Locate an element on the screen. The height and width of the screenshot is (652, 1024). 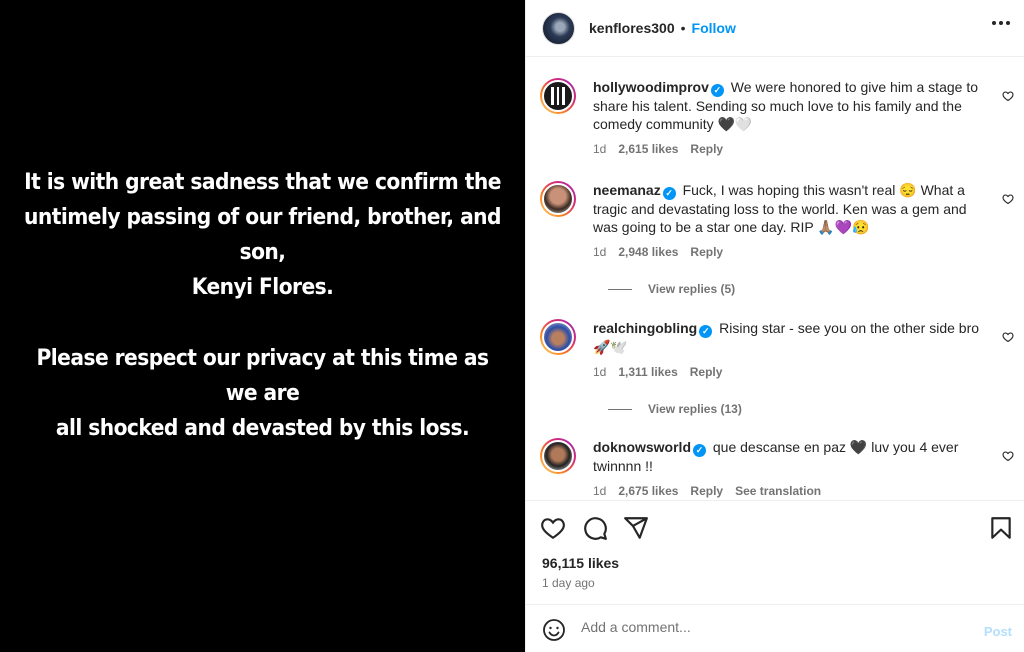
share-icon is located at coordinates (636, 528).